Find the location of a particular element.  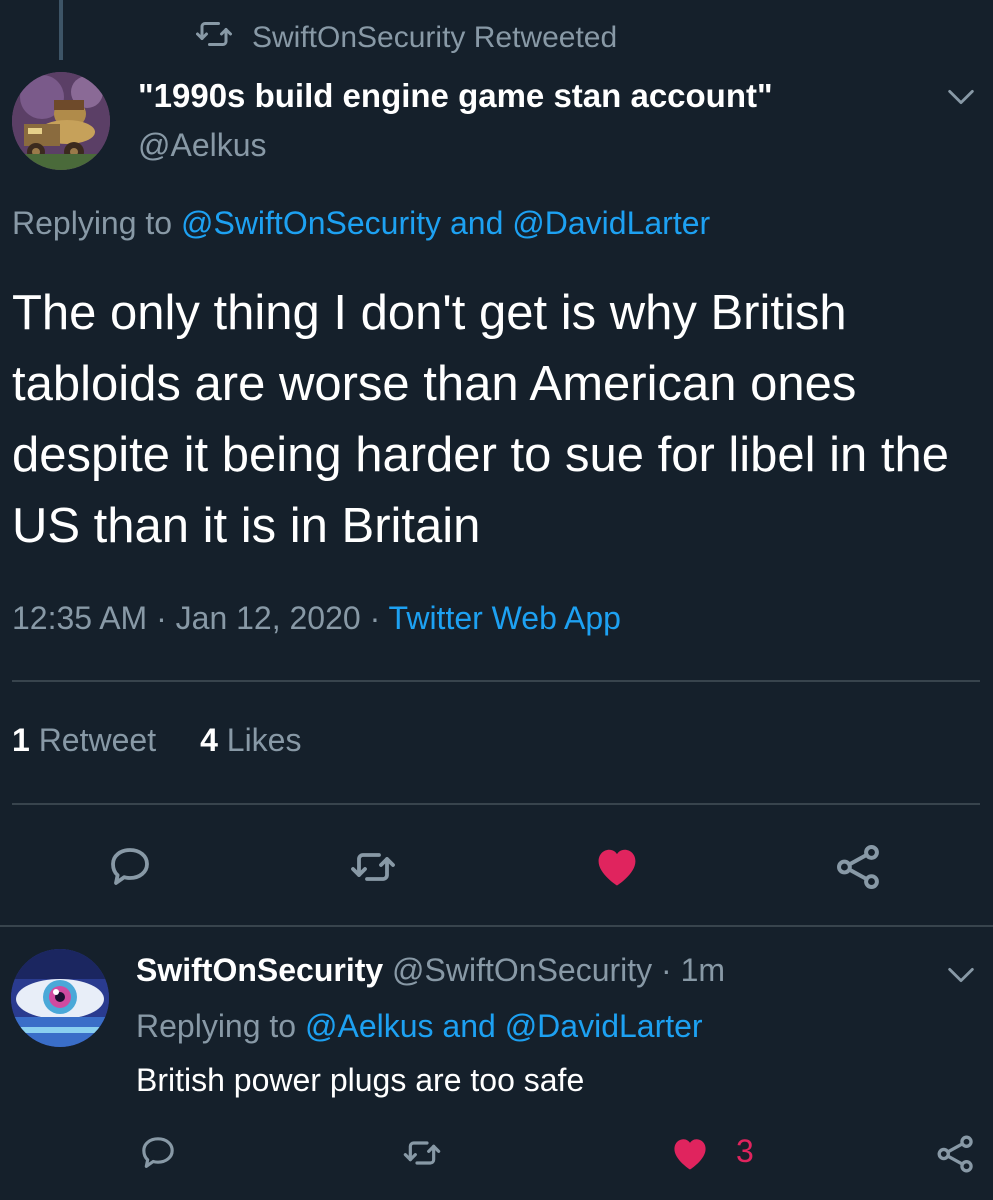

reply-header: SwiftOnSecurity @SwiftOnSecurity · 1m is located at coordinates (430, 970).